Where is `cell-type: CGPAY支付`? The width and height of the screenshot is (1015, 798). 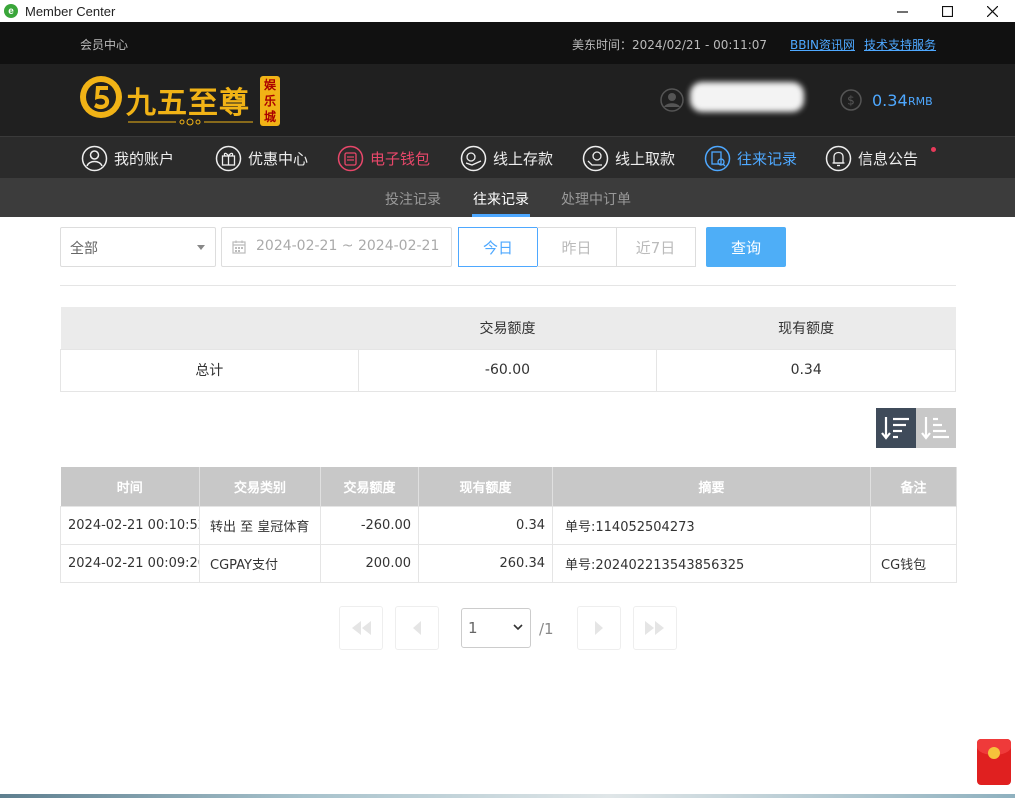 cell-type: CGPAY支付 is located at coordinates (260, 563).